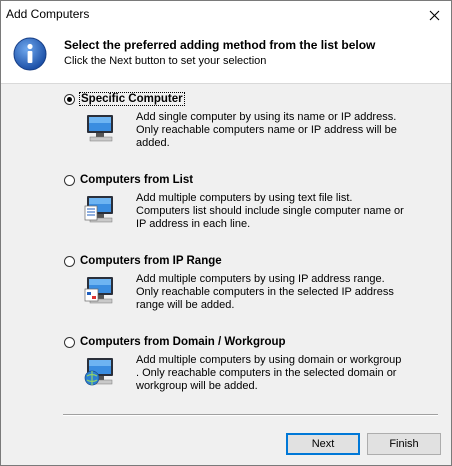 This screenshot has width=452, height=466. I want to click on next-button: Next, so click(323, 444).